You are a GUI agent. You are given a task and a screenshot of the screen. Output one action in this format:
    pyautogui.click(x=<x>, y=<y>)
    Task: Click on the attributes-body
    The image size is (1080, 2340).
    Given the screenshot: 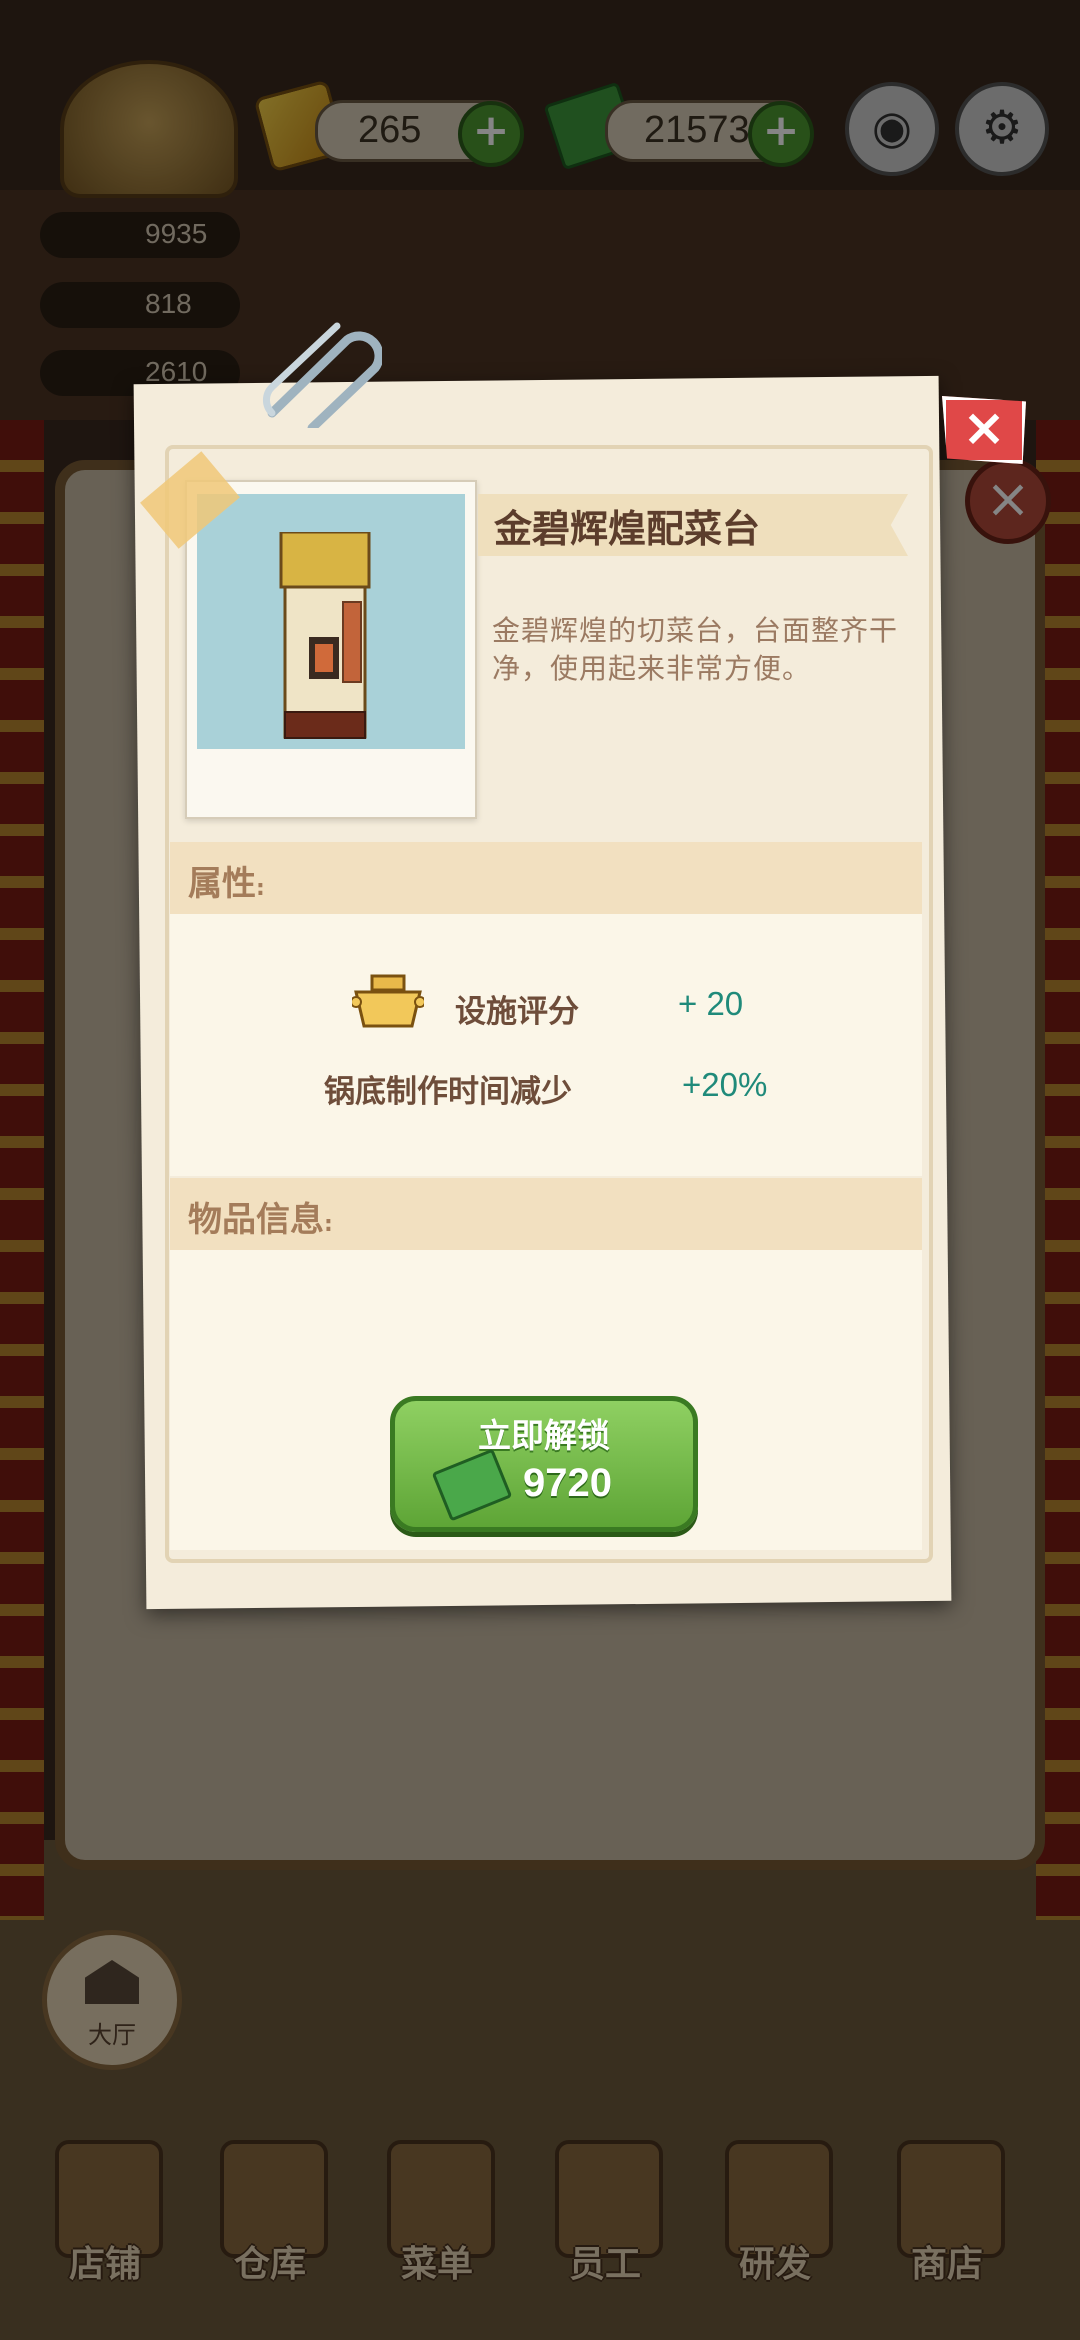 What is the action you would take?
    pyautogui.click(x=546, y=1045)
    